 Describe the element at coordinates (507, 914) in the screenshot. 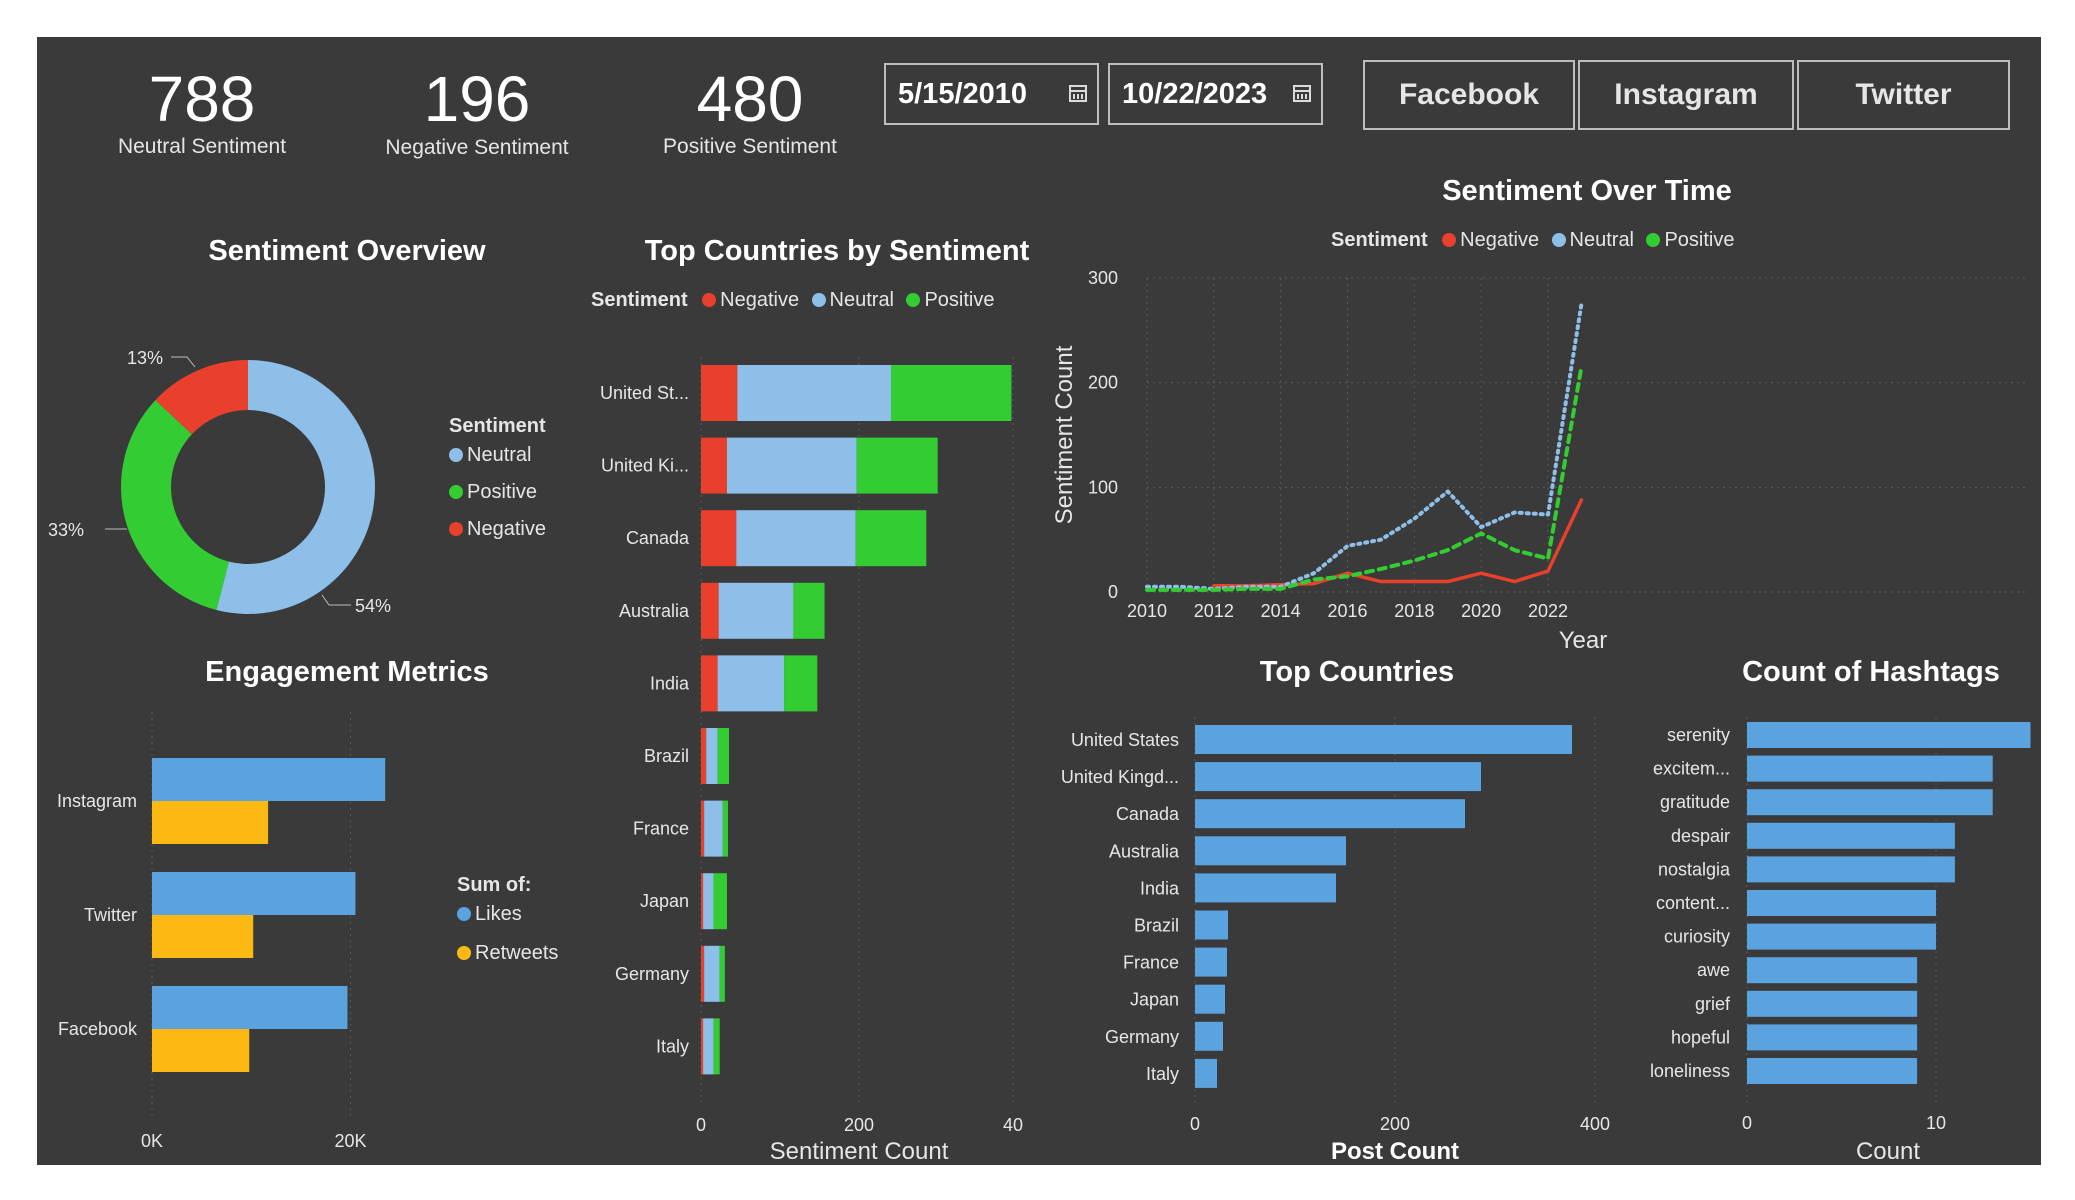

I see `legend-item-likes: Likes` at that location.